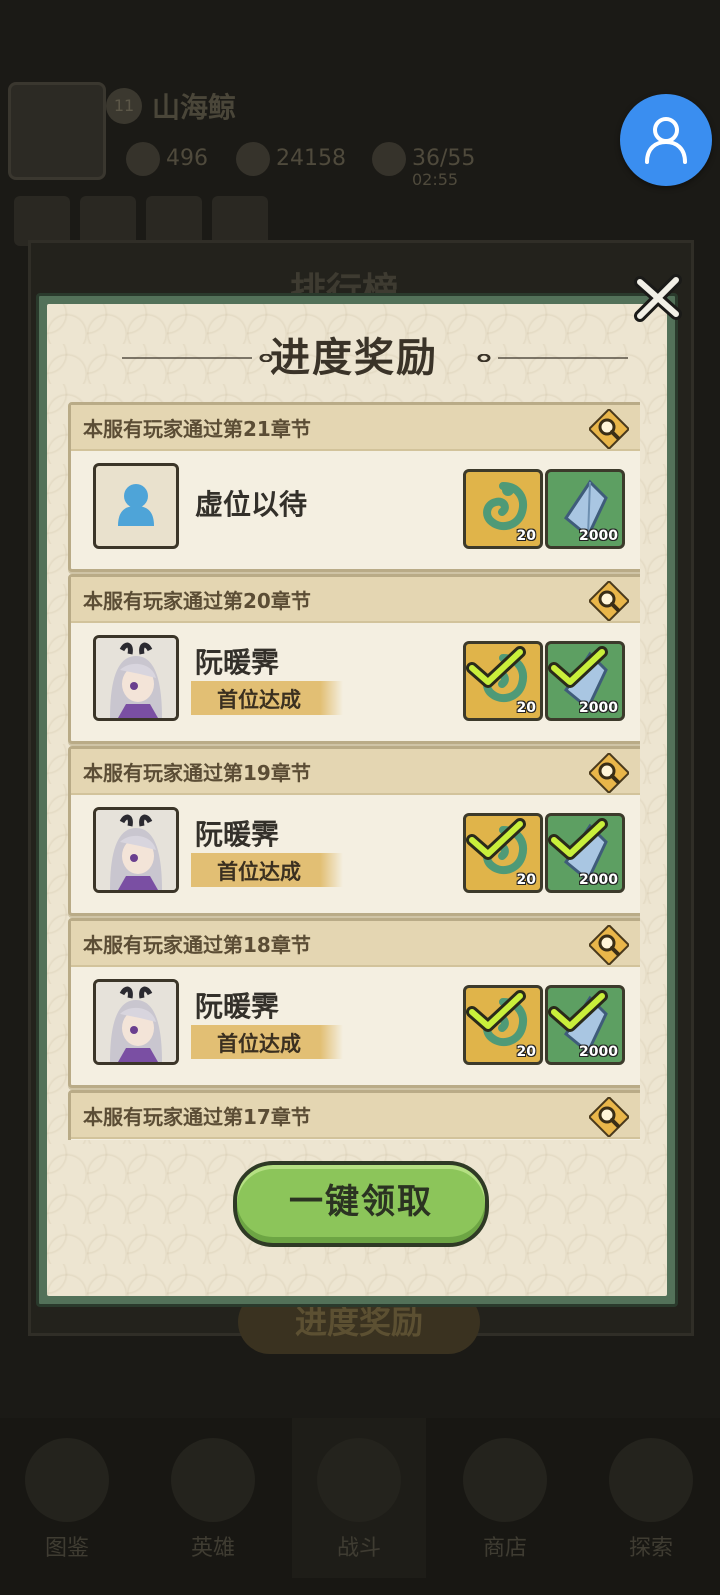 This screenshot has height=1595, width=720. Describe the element at coordinates (651, 1498) in the screenshot. I see `nav-item-explore: 探索` at that location.